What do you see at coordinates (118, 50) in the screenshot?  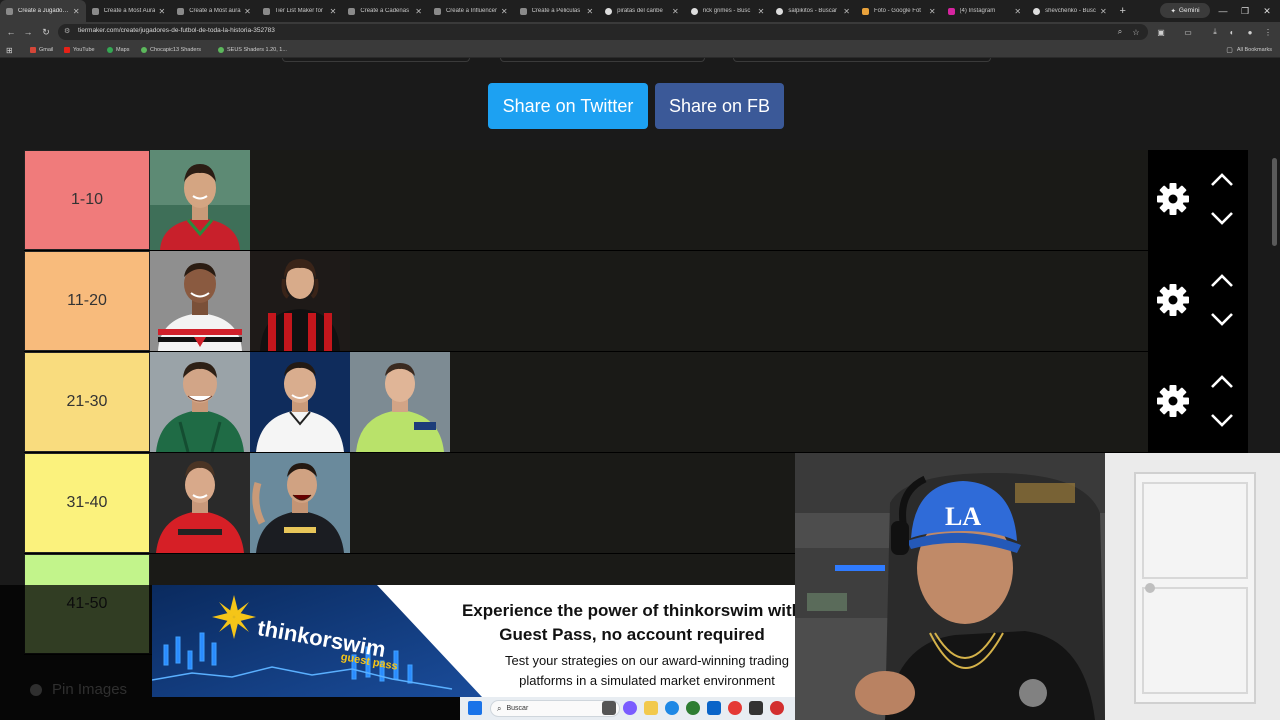 I see `bookmark-maps: Maps` at bounding box center [118, 50].